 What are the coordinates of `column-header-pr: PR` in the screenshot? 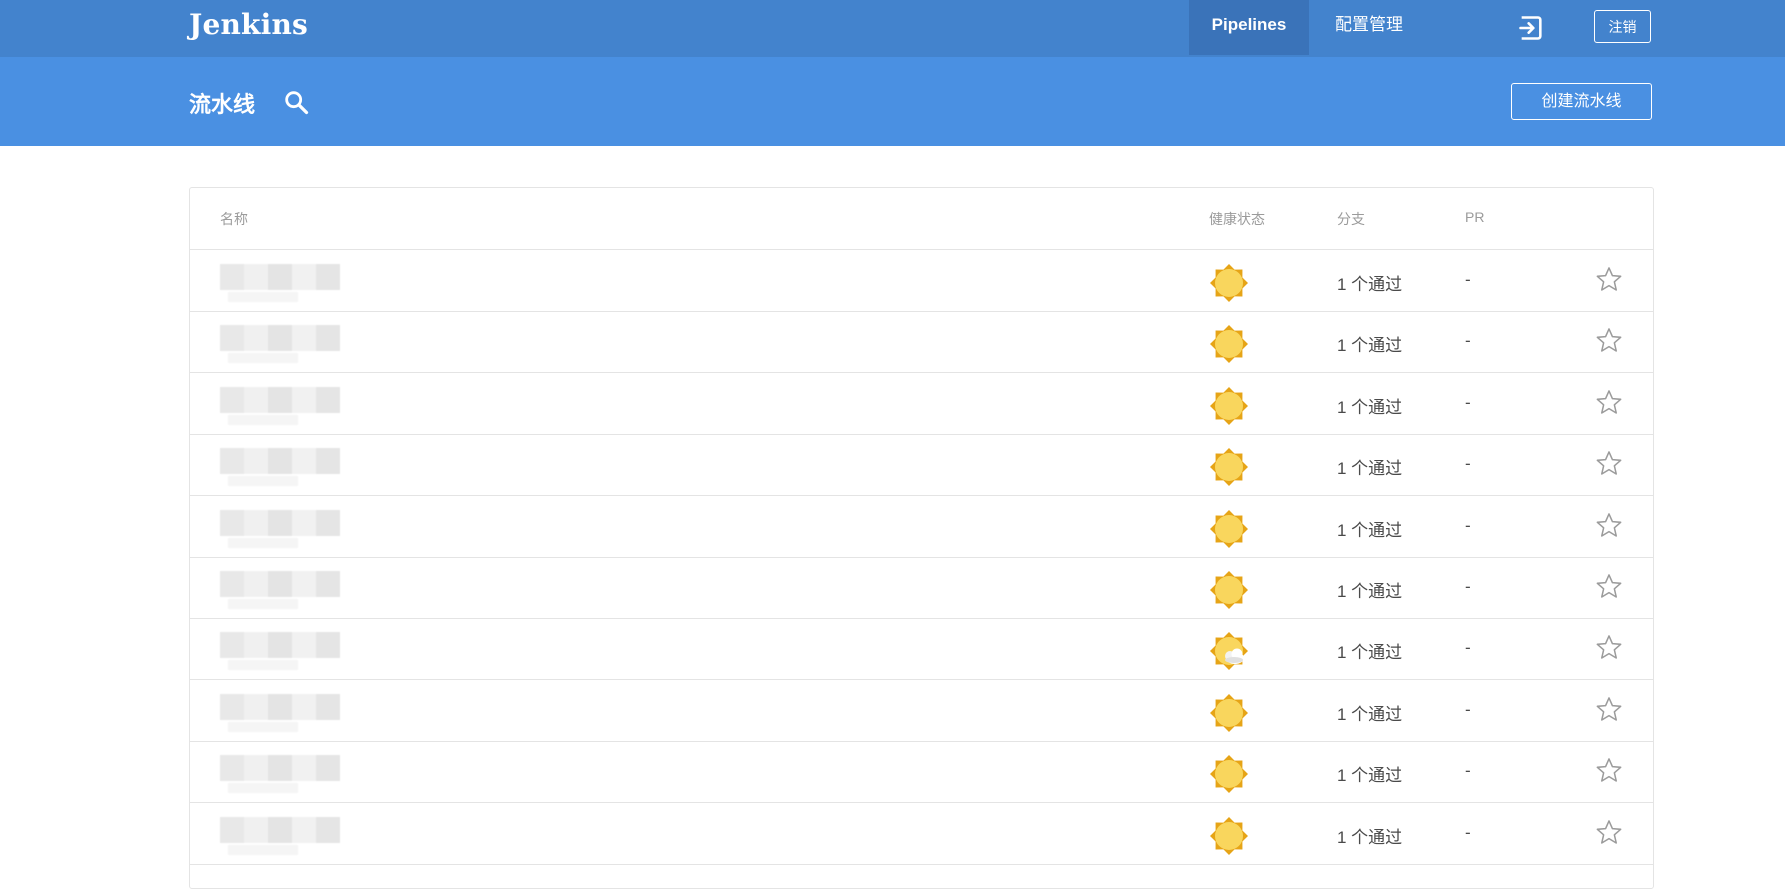 It's located at (1474, 217).